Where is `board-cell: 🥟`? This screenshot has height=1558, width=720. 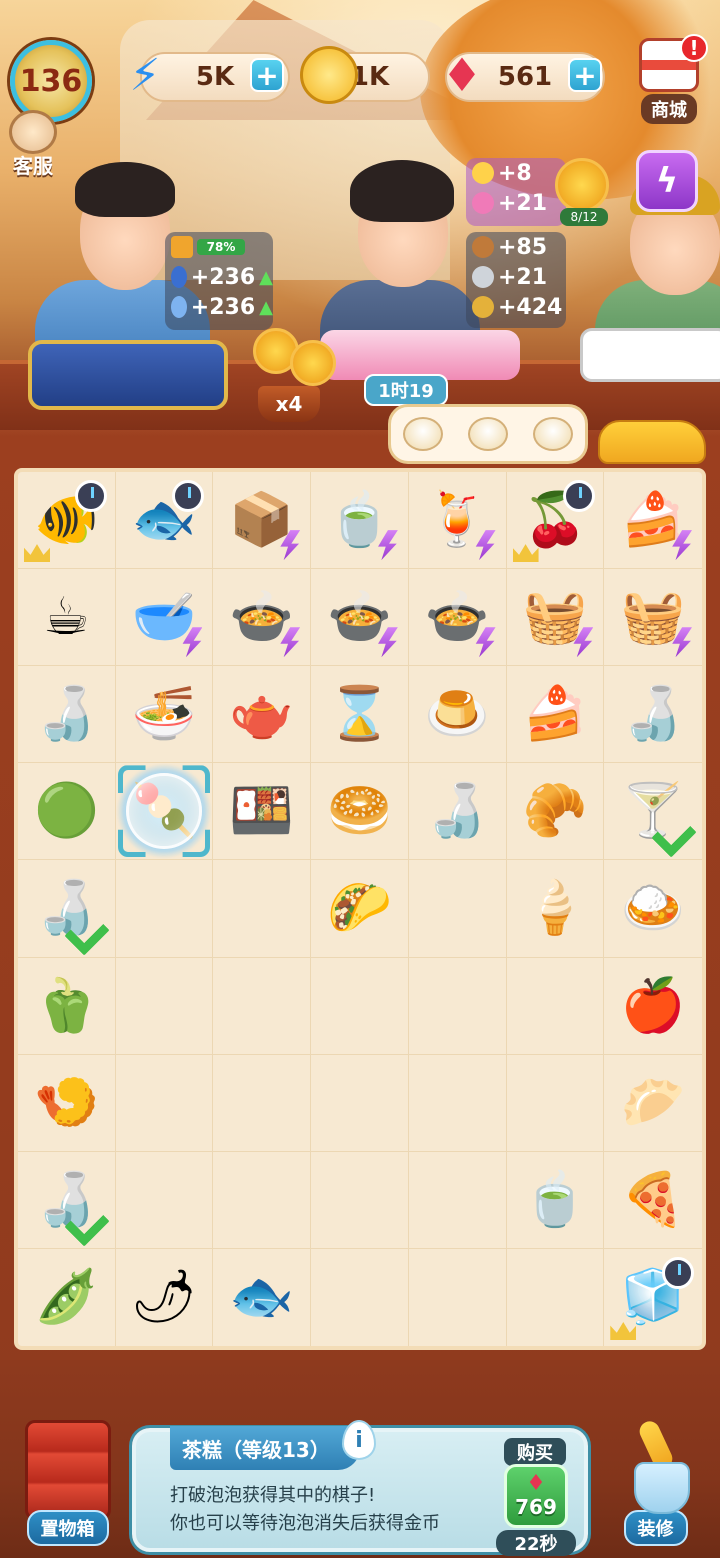 board-cell: 🥟 is located at coordinates (653, 1103).